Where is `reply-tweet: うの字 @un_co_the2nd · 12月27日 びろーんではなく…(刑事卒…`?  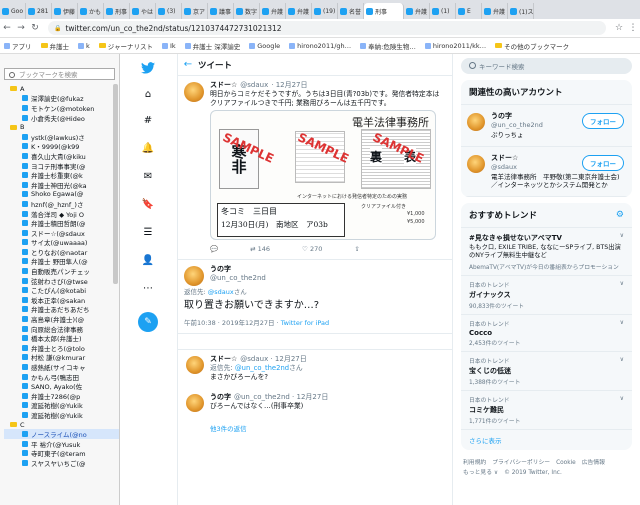 reply-tweet: うの字 @un_co_the2nd · 12月27日 びろーんではなく…(刑事卒… is located at coordinates (315, 402).